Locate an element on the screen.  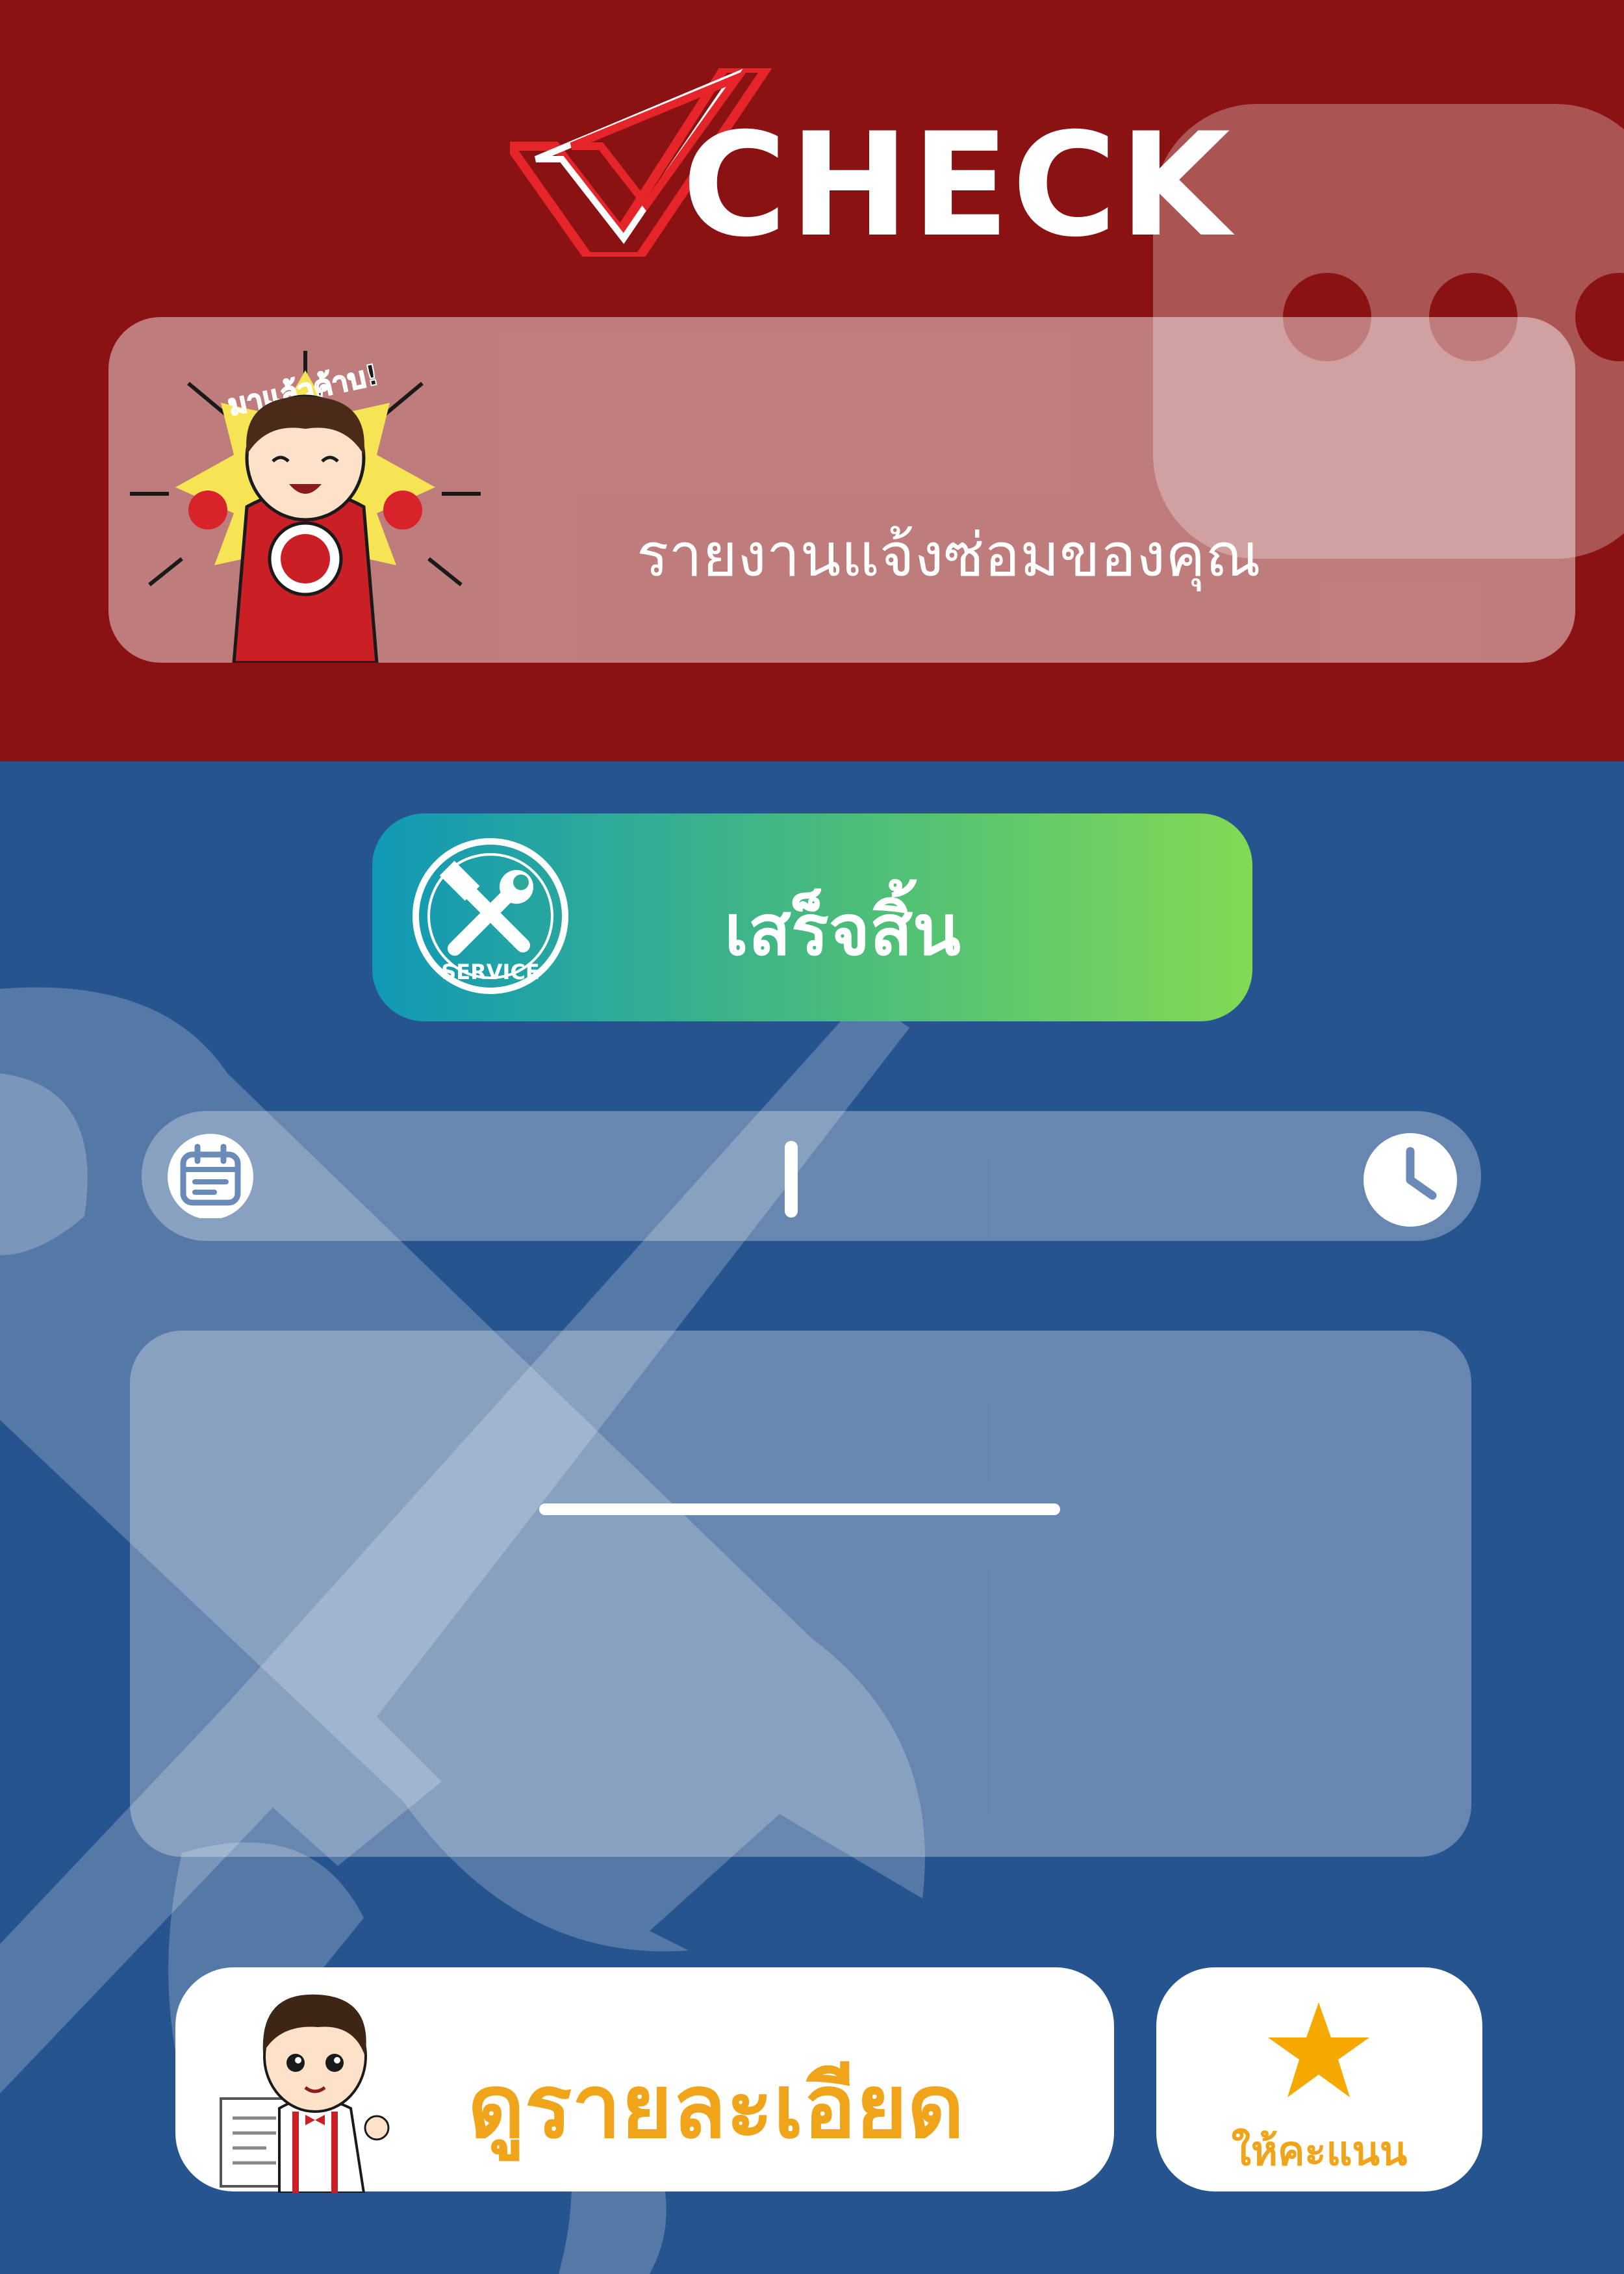
mascot-scooter-image: มาแล้วค้าบ! is located at coordinates (305, 507).